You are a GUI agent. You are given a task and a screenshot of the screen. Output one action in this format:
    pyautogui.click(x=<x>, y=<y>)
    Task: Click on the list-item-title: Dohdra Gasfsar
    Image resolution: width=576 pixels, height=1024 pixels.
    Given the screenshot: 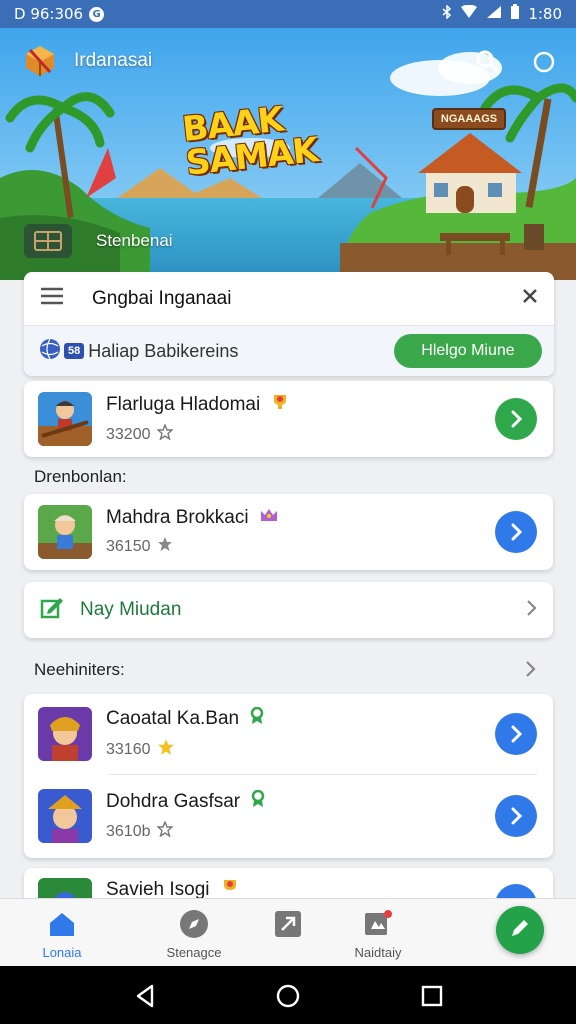 What is the action you would take?
    pyautogui.click(x=173, y=801)
    